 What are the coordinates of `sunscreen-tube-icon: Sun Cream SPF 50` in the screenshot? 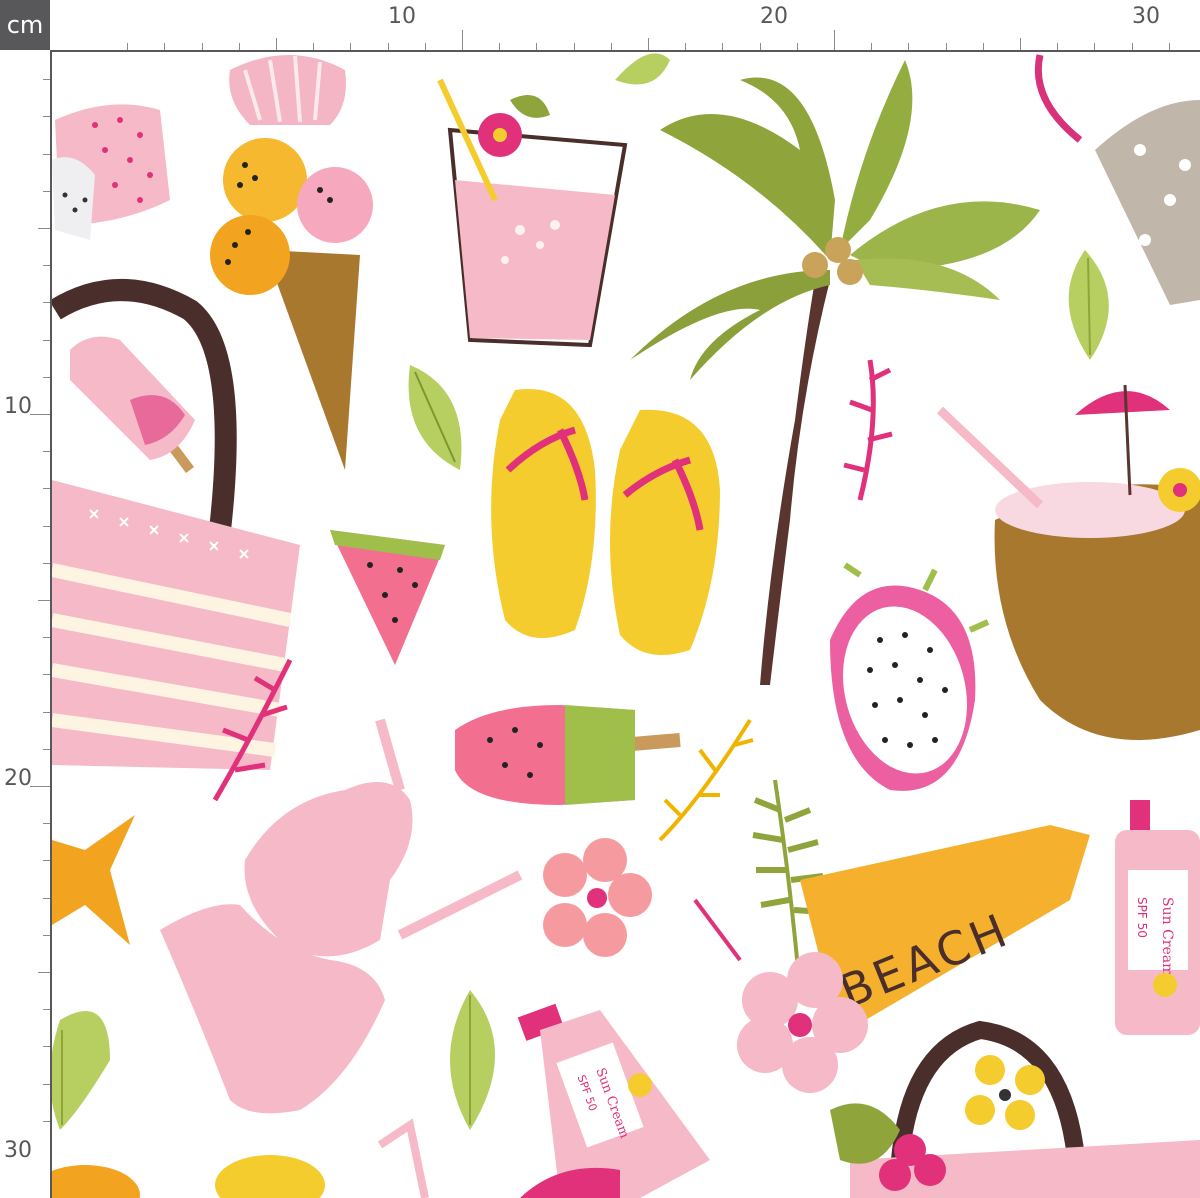 It's located at (1157, 917).